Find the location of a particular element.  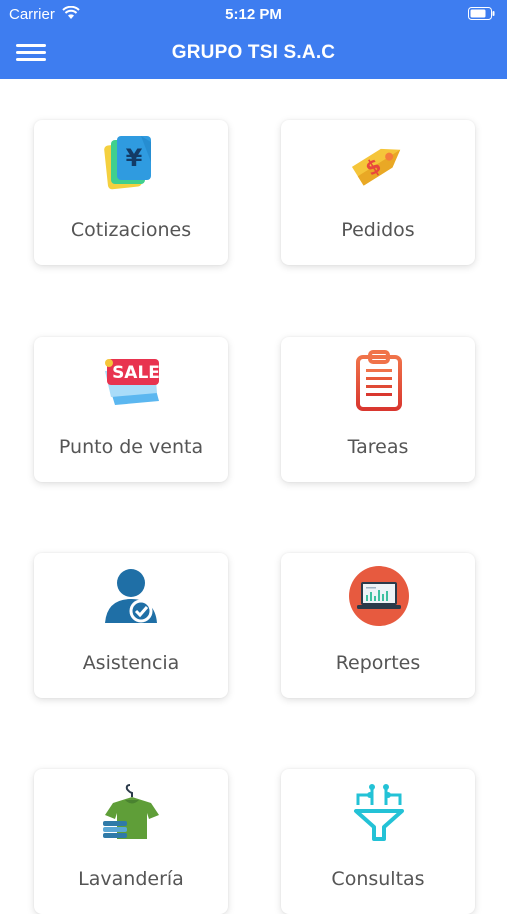

module-card-cotizaciones: ¥ Cotizaciones is located at coordinates (131, 192).